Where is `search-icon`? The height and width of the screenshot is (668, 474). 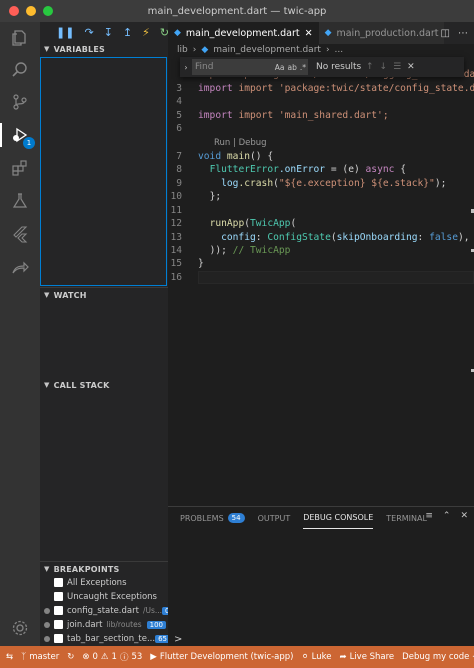
search-icon is located at coordinates (20, 70).